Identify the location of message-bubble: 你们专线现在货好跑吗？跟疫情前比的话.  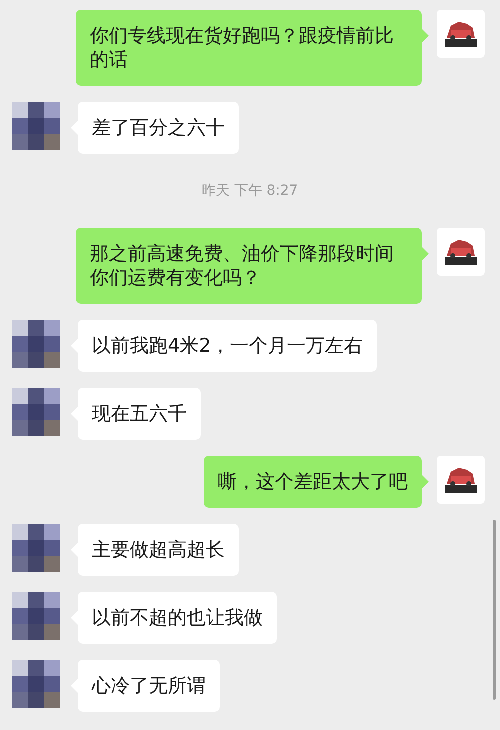
(249, 48).